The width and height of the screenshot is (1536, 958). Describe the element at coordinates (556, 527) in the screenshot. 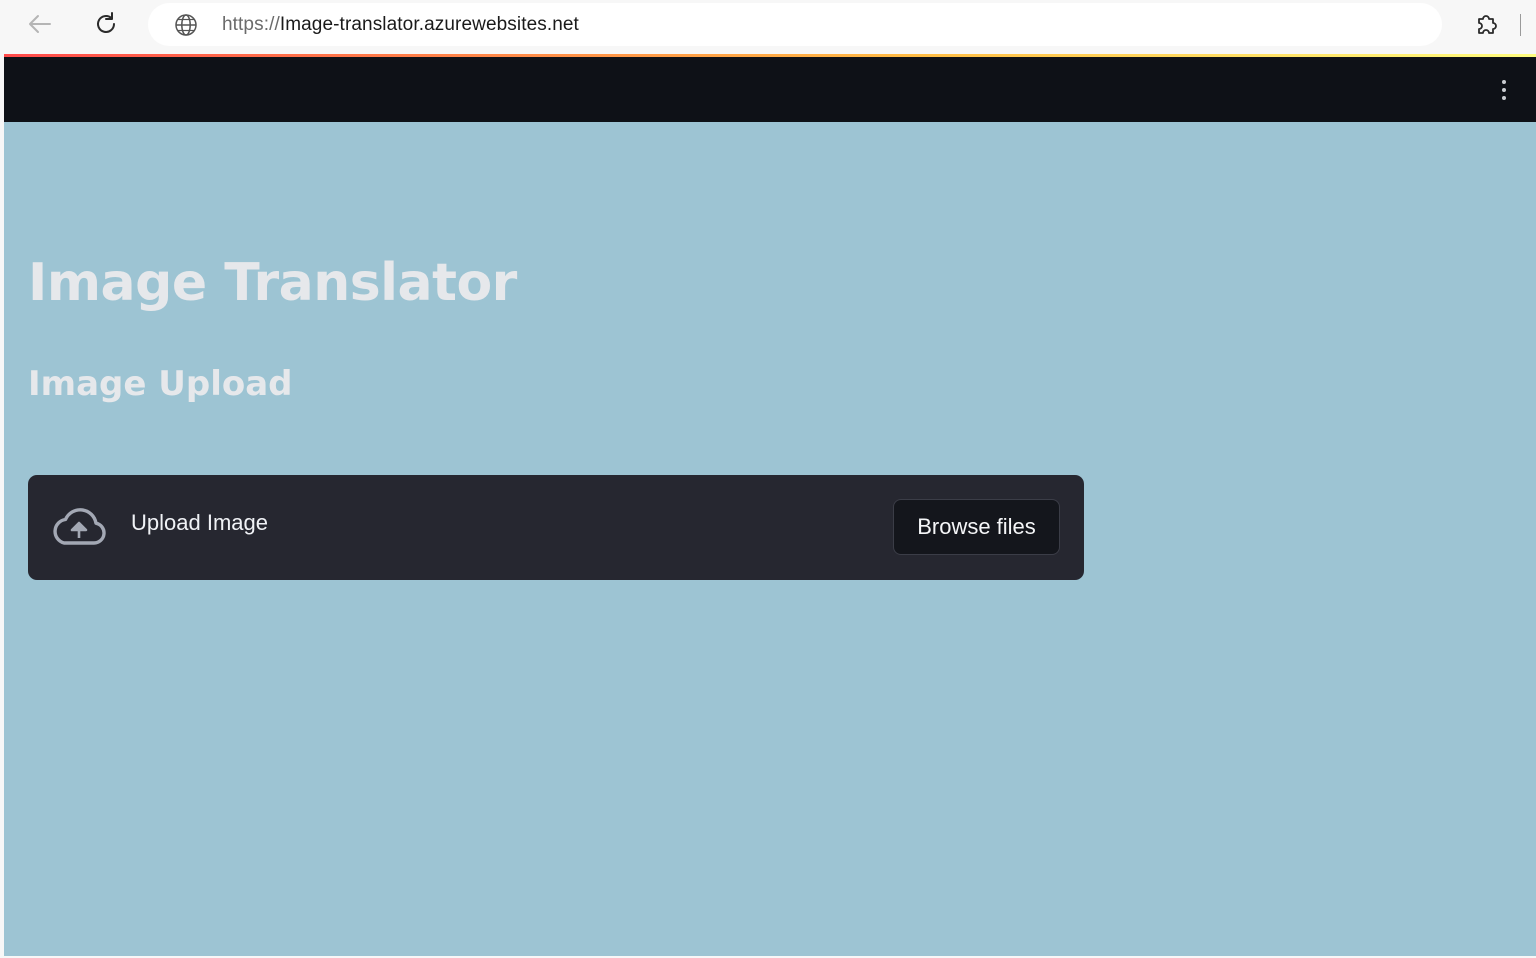

I see `file-uploader-dropzone: Upload Image Browse files` at that location.